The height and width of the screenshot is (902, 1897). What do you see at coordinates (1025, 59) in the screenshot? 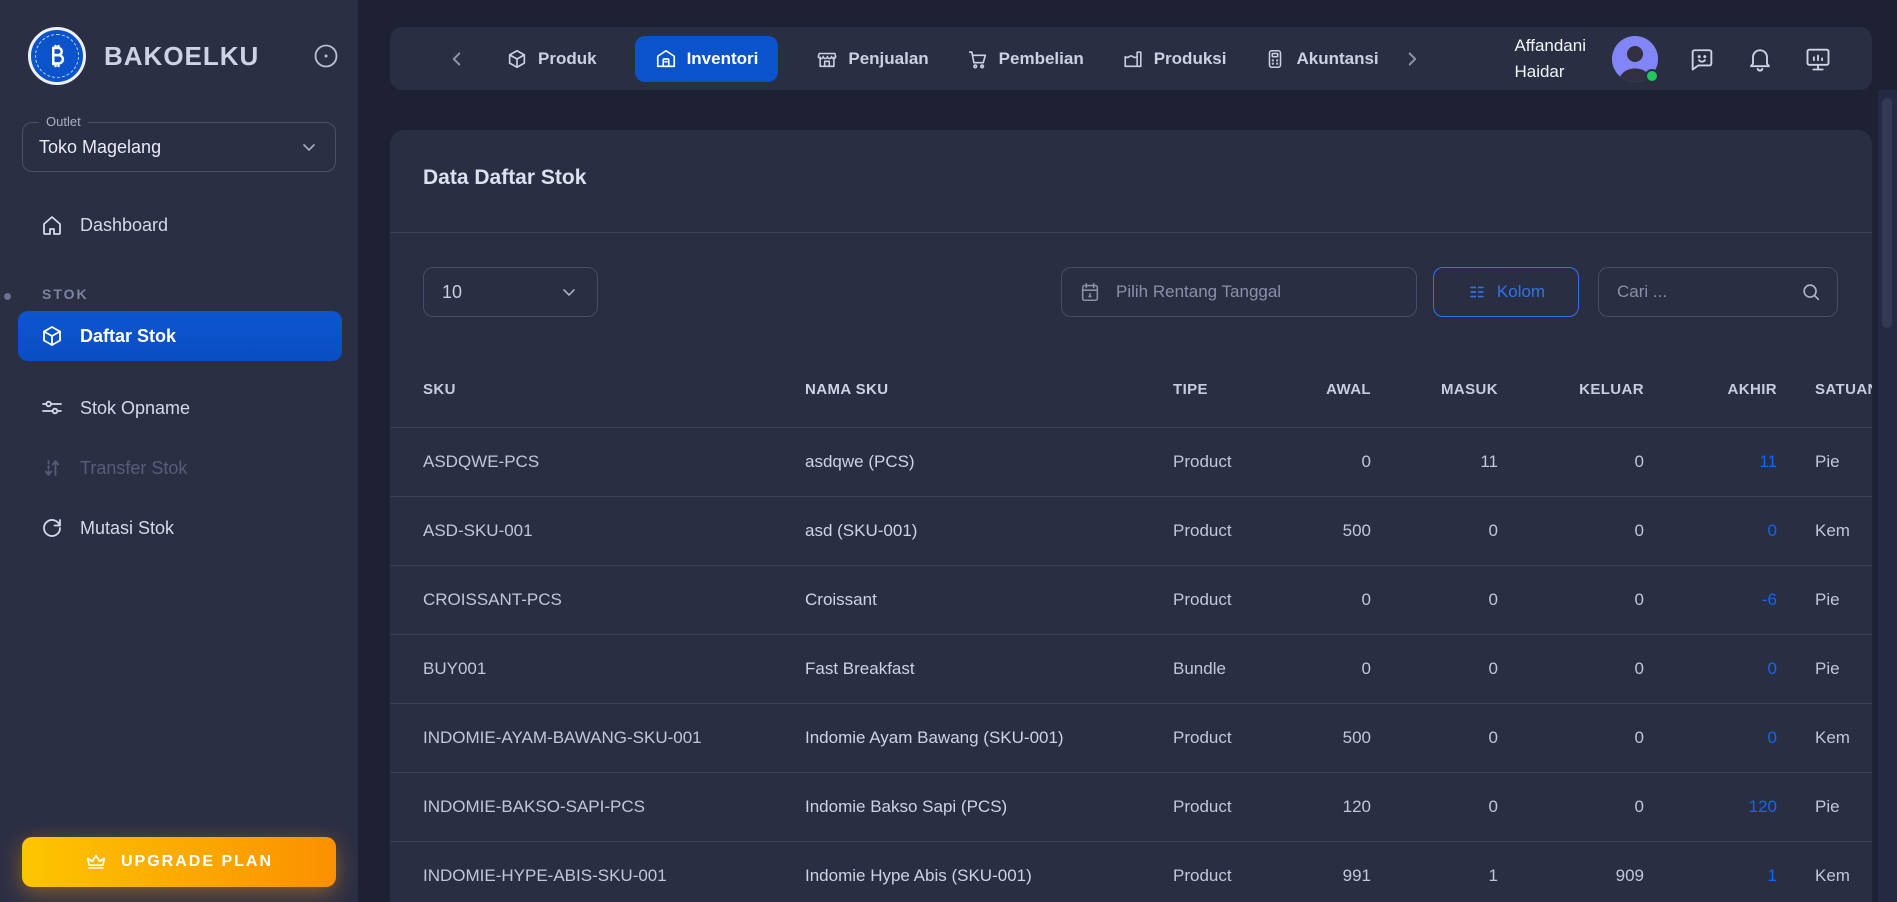
I see `tab-pembelian: Pembelian` at bounding box center [1025, 59].